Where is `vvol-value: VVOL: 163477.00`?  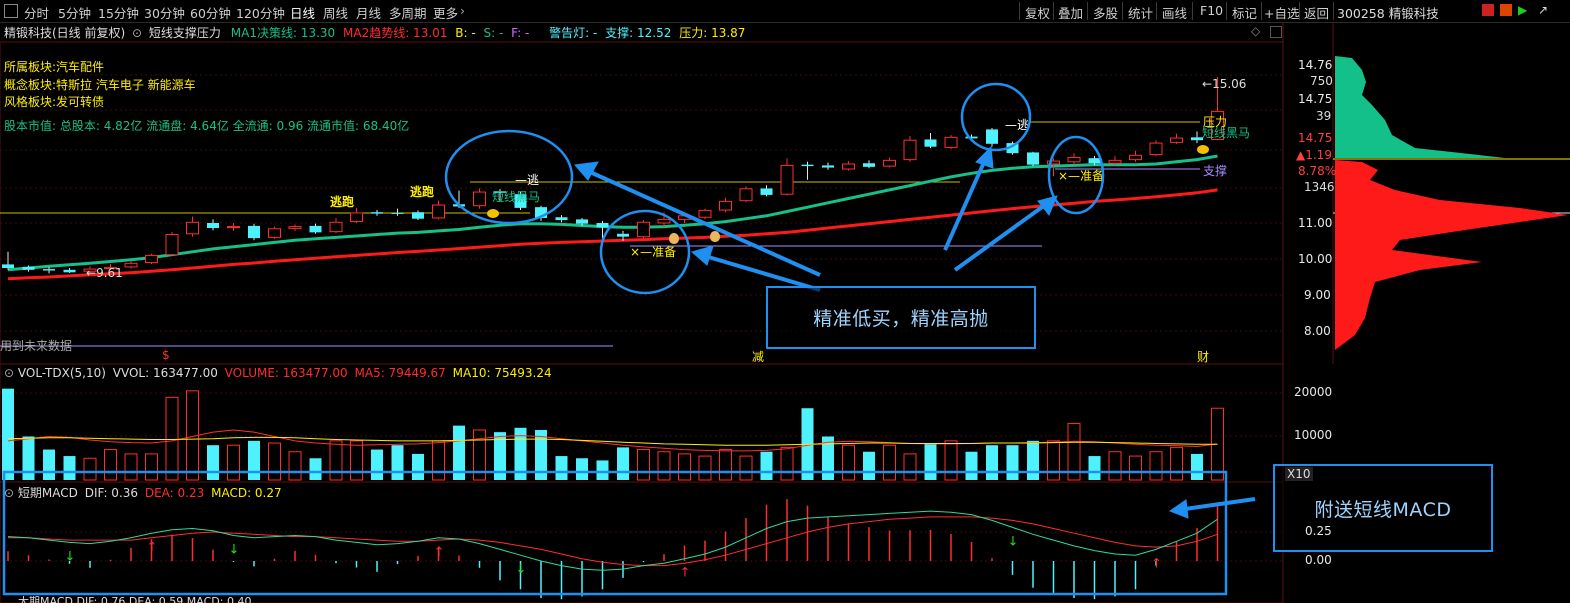
vvol-value: VVOL: 163477.00 is located at coordinates (165, 373).